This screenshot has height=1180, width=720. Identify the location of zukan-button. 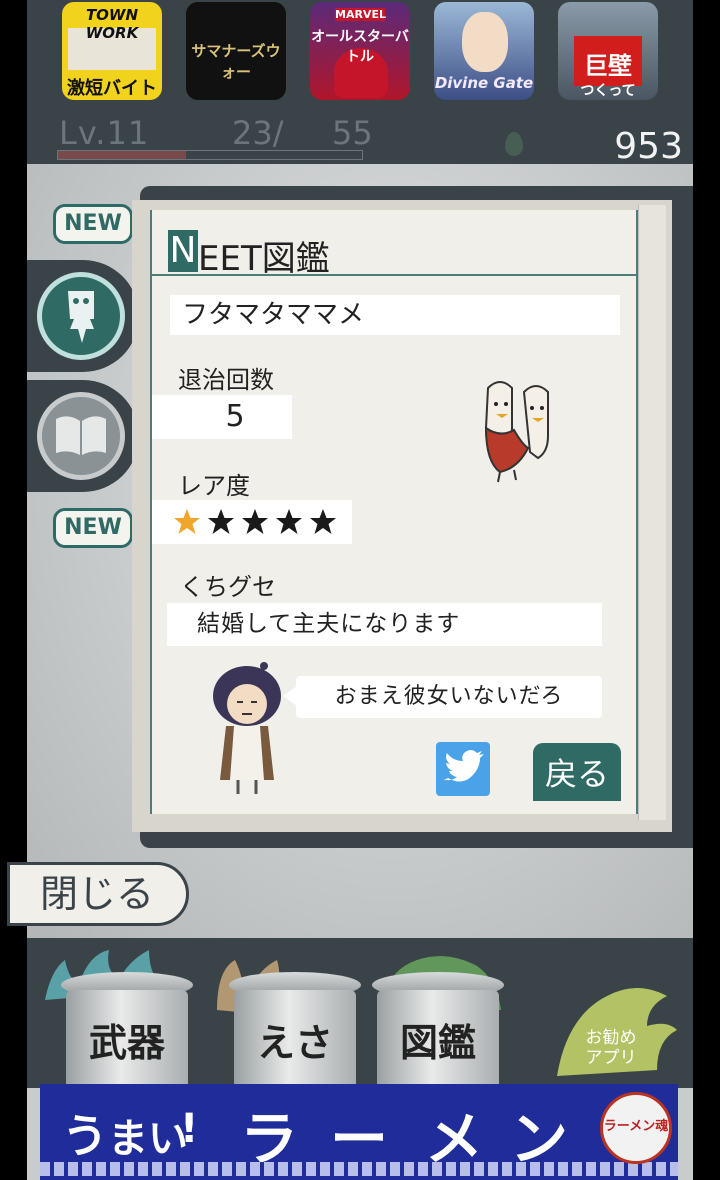
(438, 1038).